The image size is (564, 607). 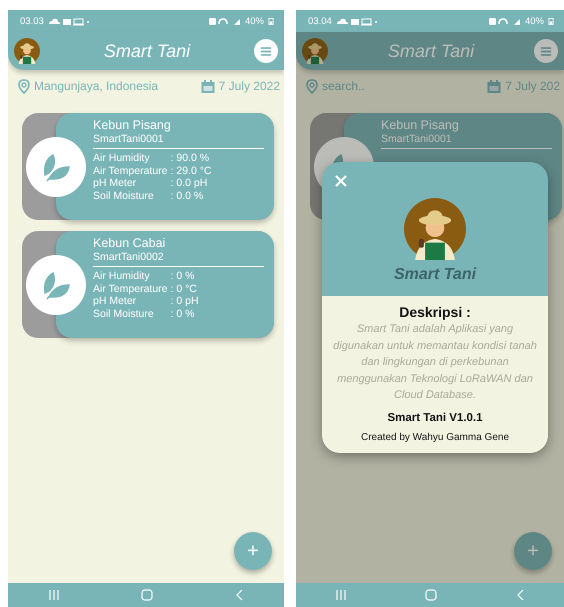 What do you see at coordinates (249, 86) in the screenshot?
I see `date-text: 7 July 2022` at bounding box center [249, 86].